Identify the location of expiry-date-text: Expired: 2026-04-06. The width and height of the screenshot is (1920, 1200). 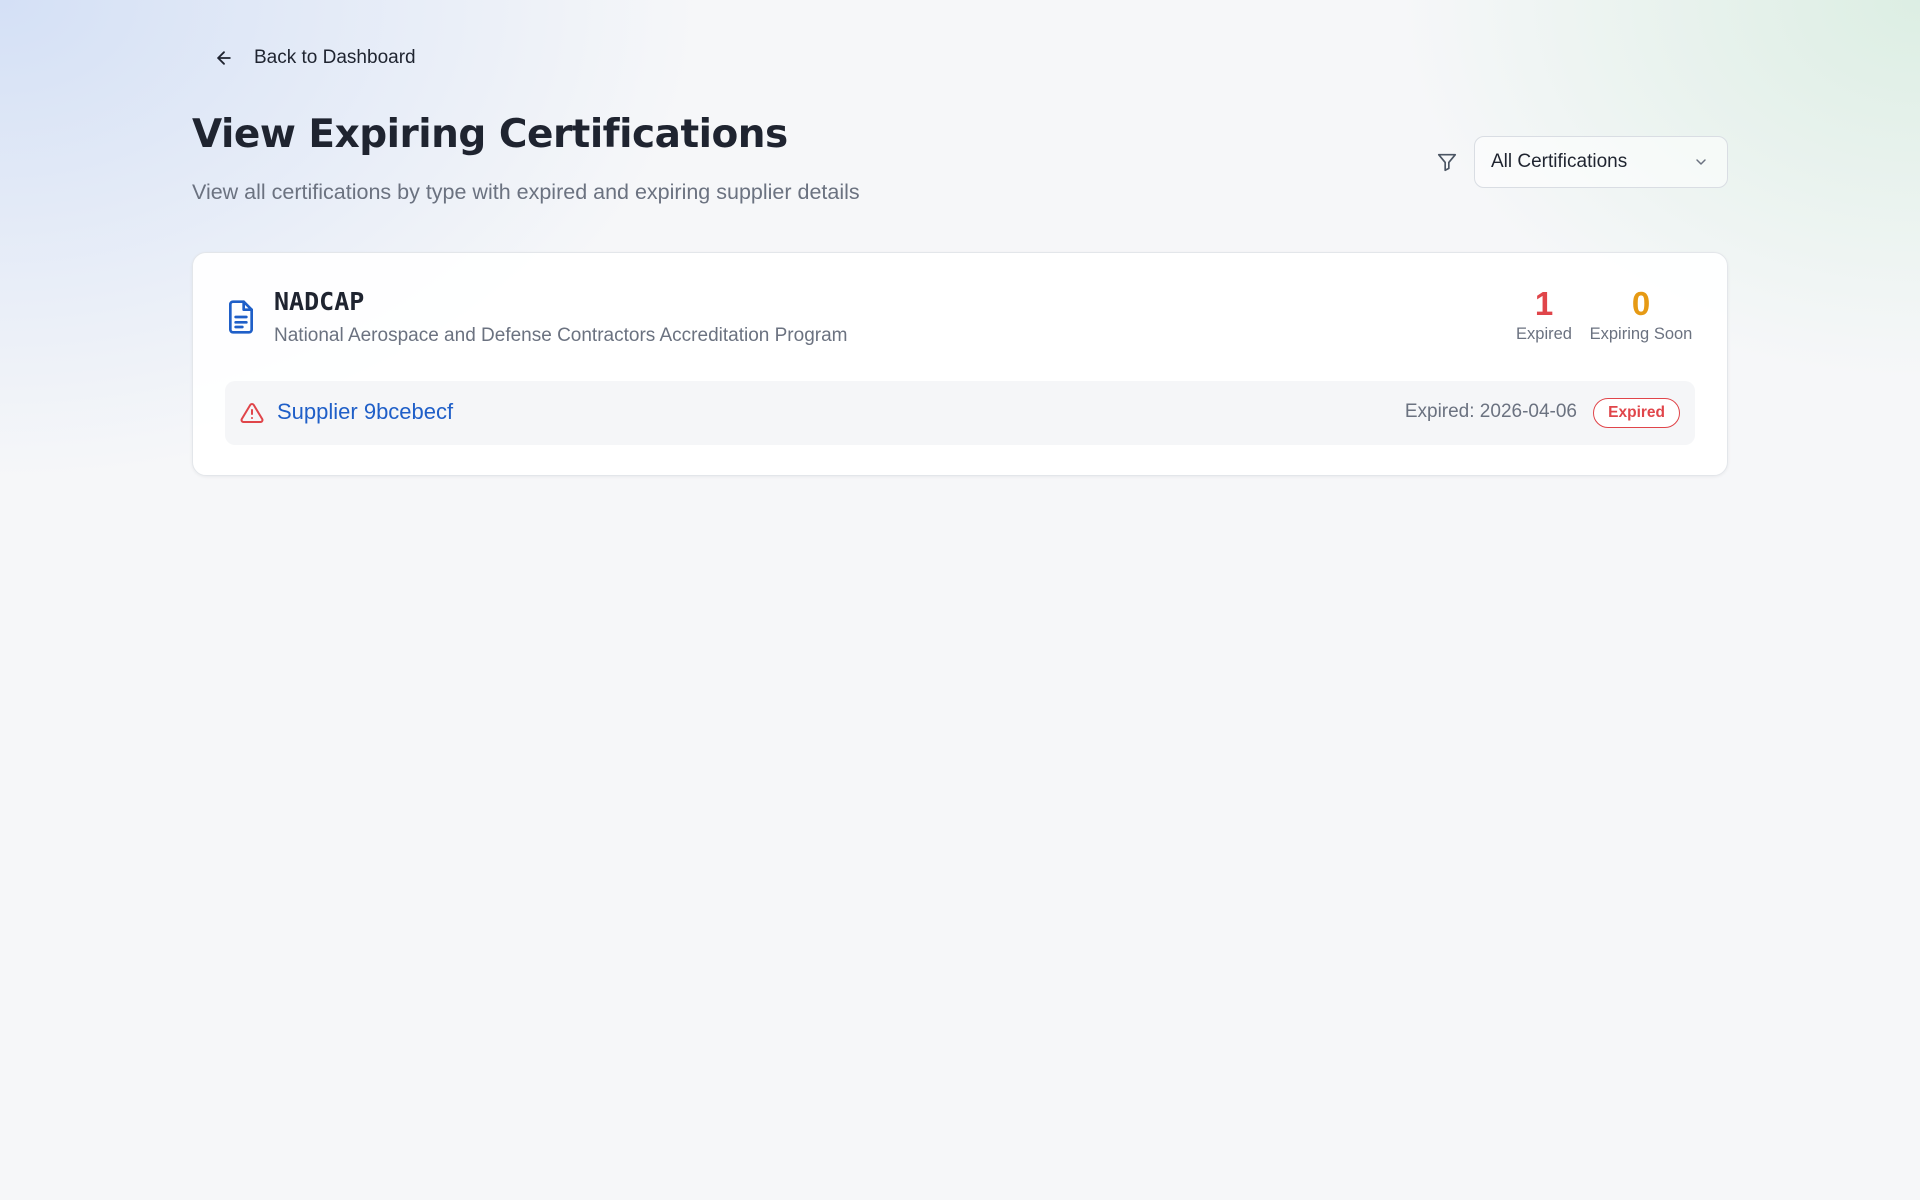
(1490, 411).